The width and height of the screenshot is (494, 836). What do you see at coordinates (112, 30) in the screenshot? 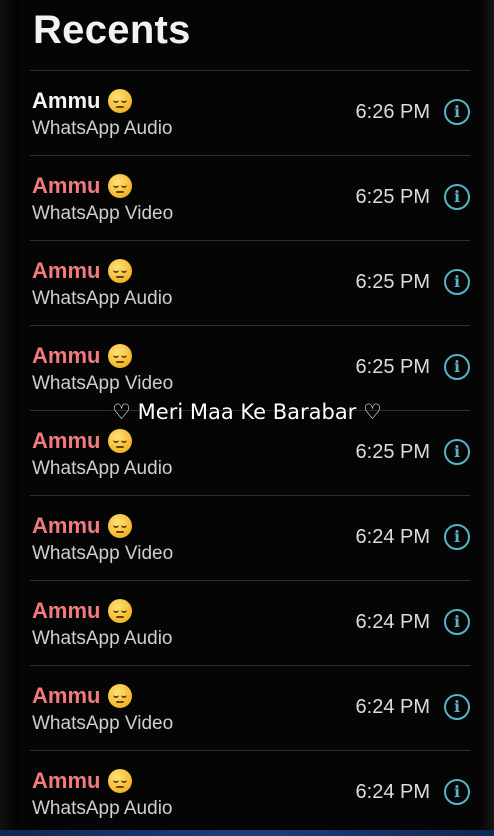
I see `page-title: Recents` at bounding box center [112, 30].